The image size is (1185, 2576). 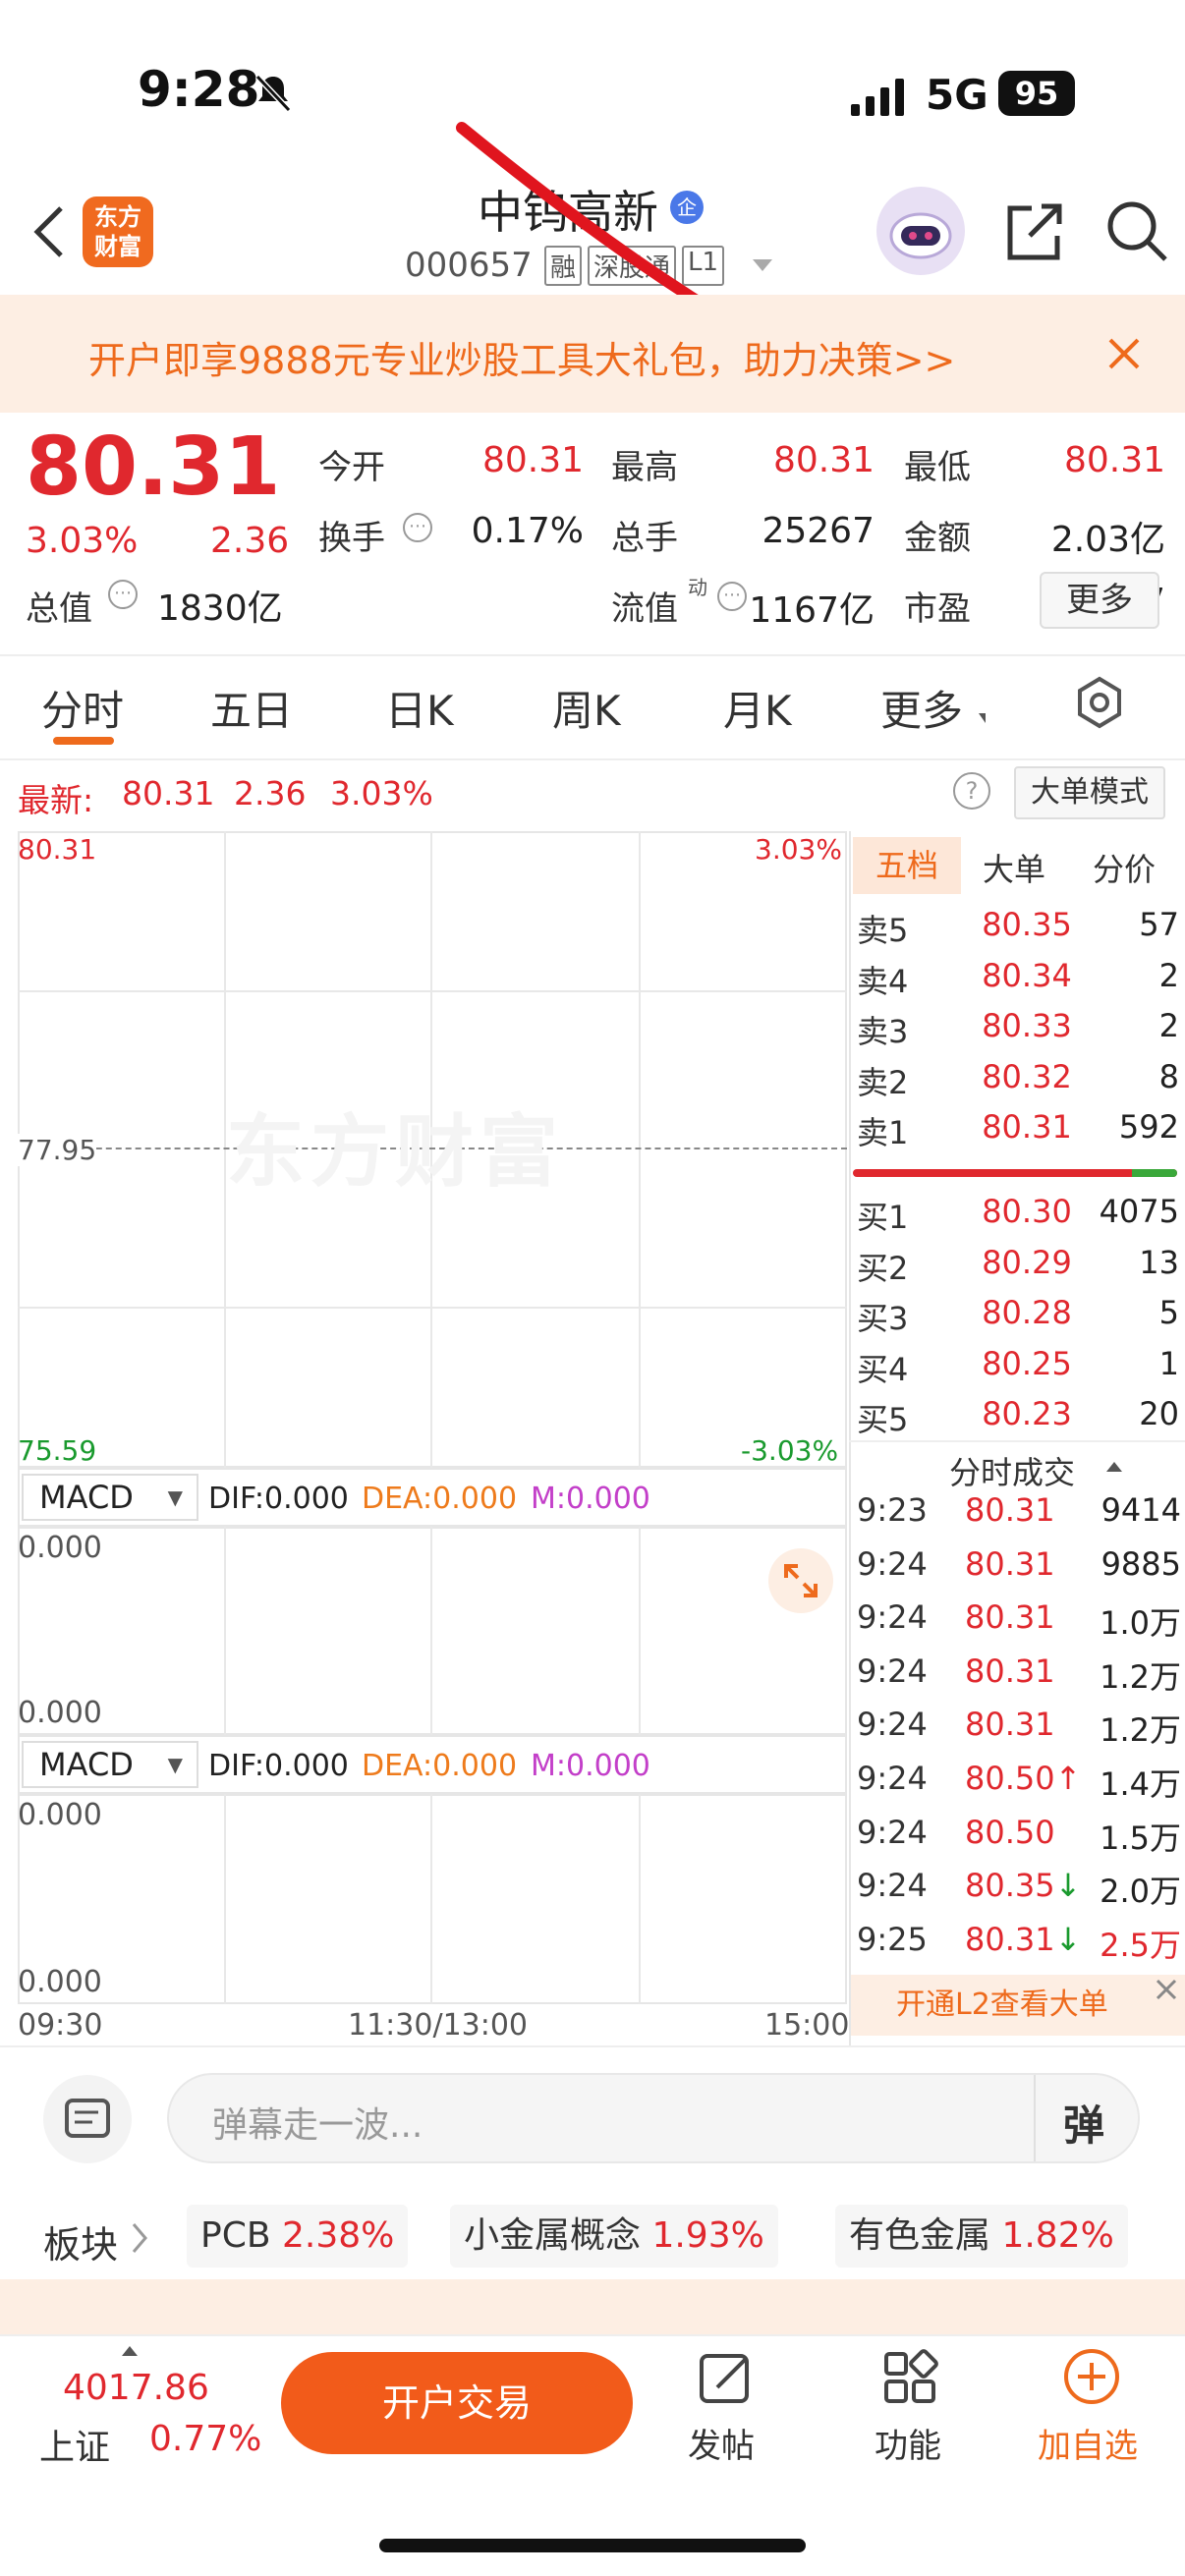 What do you see at coordinates (1019, 1625) in the screenshot?
I see `trade-row: 9:24 80.31 1.0万` at bounding box center [1019, 1625].